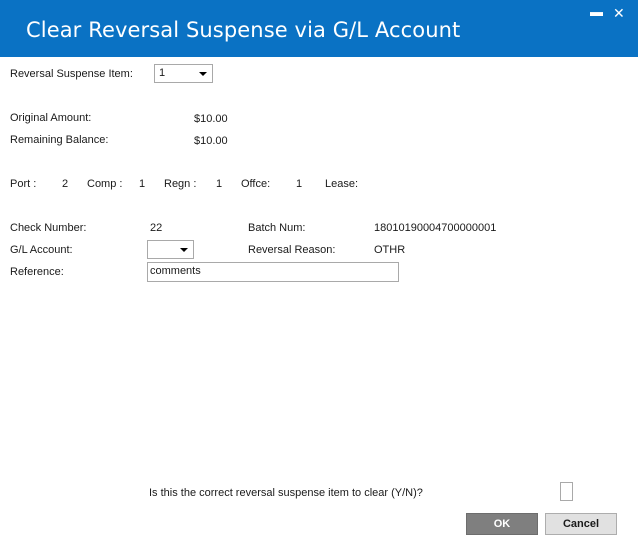 The image size is (638, 557). I want to click on reversal-reason-value: OTHR, so click(390, 250).